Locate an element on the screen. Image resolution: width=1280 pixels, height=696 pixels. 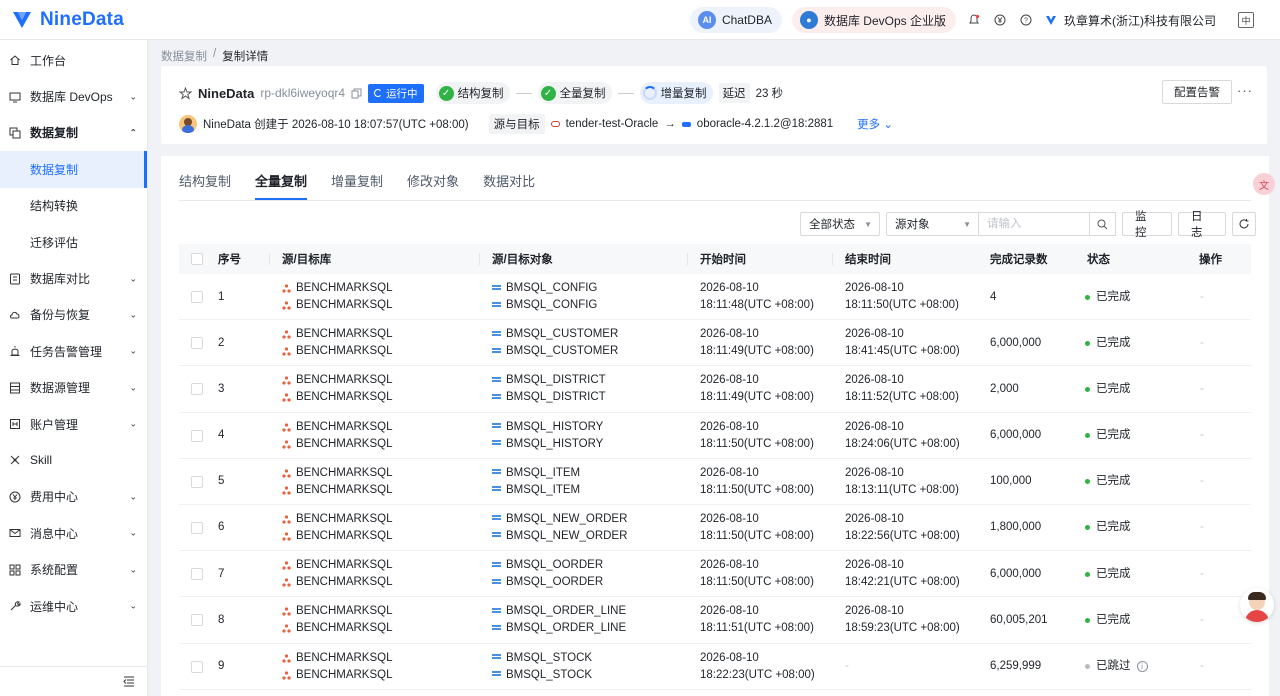
object-cell: BMSQL_ORDER_LINE BMSQL_ORDER_LINE is located at coordinates (559, 620).